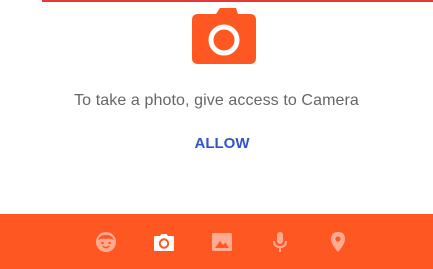 Image resolution: width=433 pixels, height=269 pixels. I want to click on allow-button: ALLOW, so click(222, 144).